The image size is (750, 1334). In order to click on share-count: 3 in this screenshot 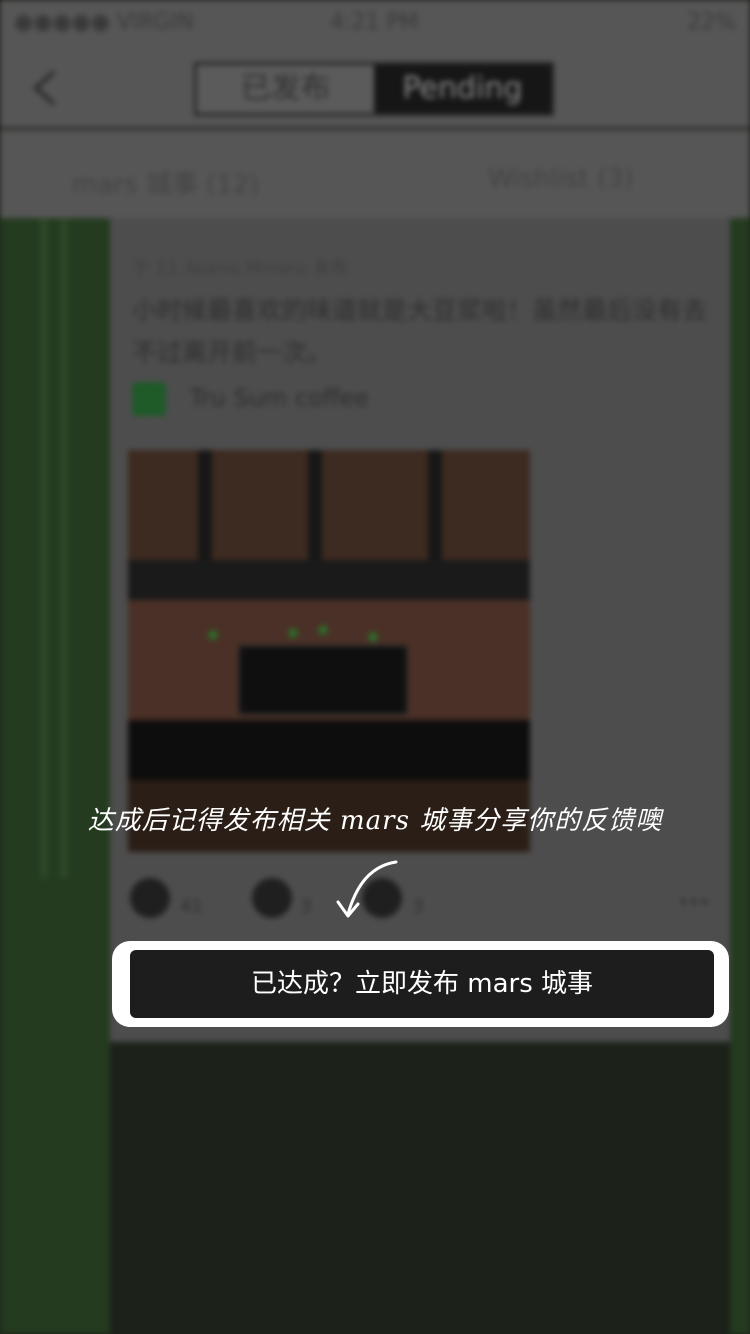, I will do `click(418, 906)`.